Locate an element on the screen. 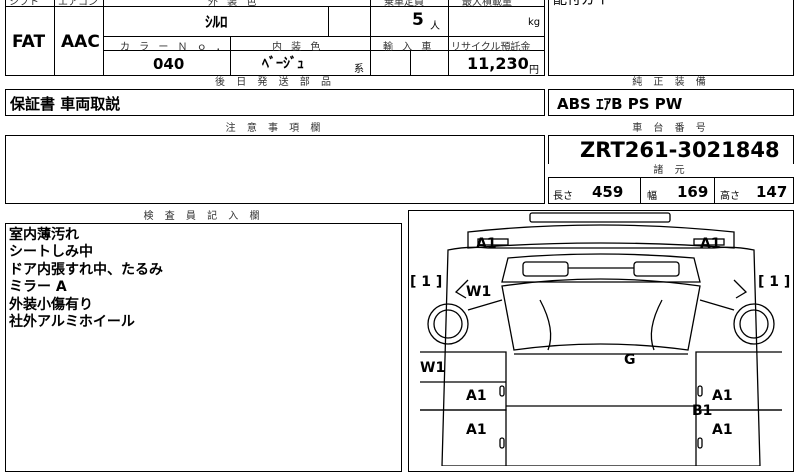  mark-bracket-right: [ 1 ] is located at coordinates (774, 282).